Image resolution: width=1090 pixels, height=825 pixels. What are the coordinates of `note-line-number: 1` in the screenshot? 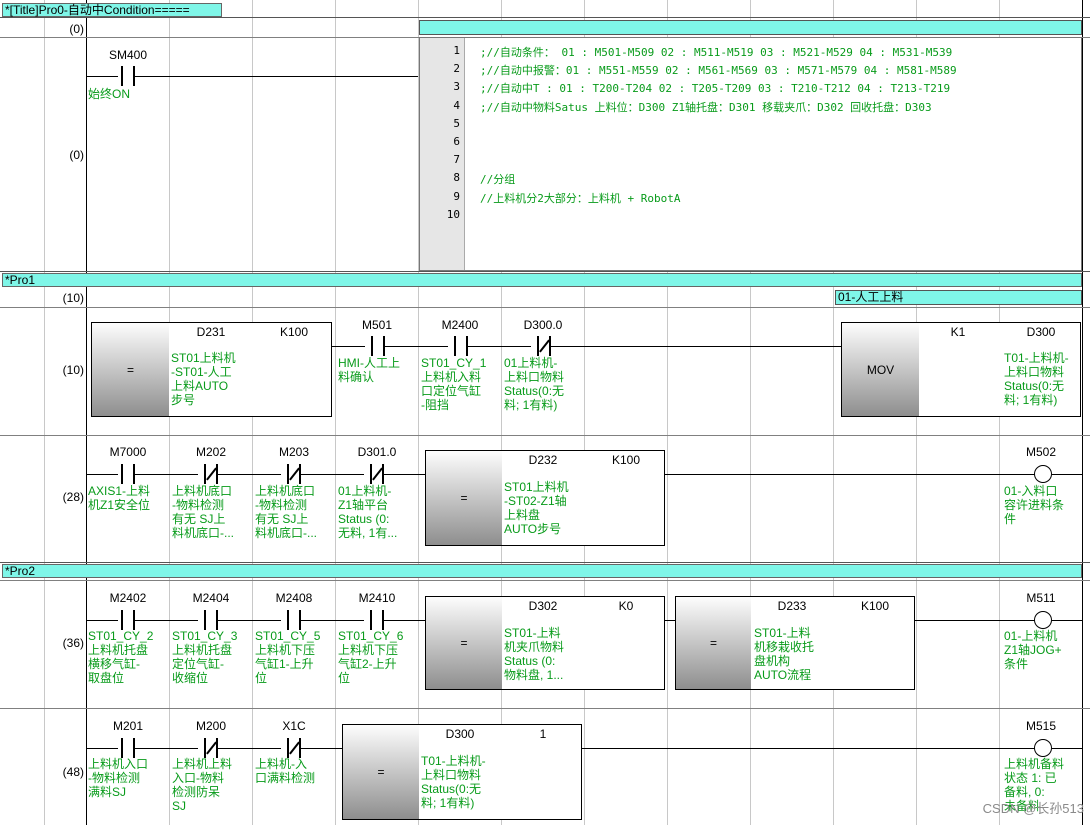 It's located at (456, 50).